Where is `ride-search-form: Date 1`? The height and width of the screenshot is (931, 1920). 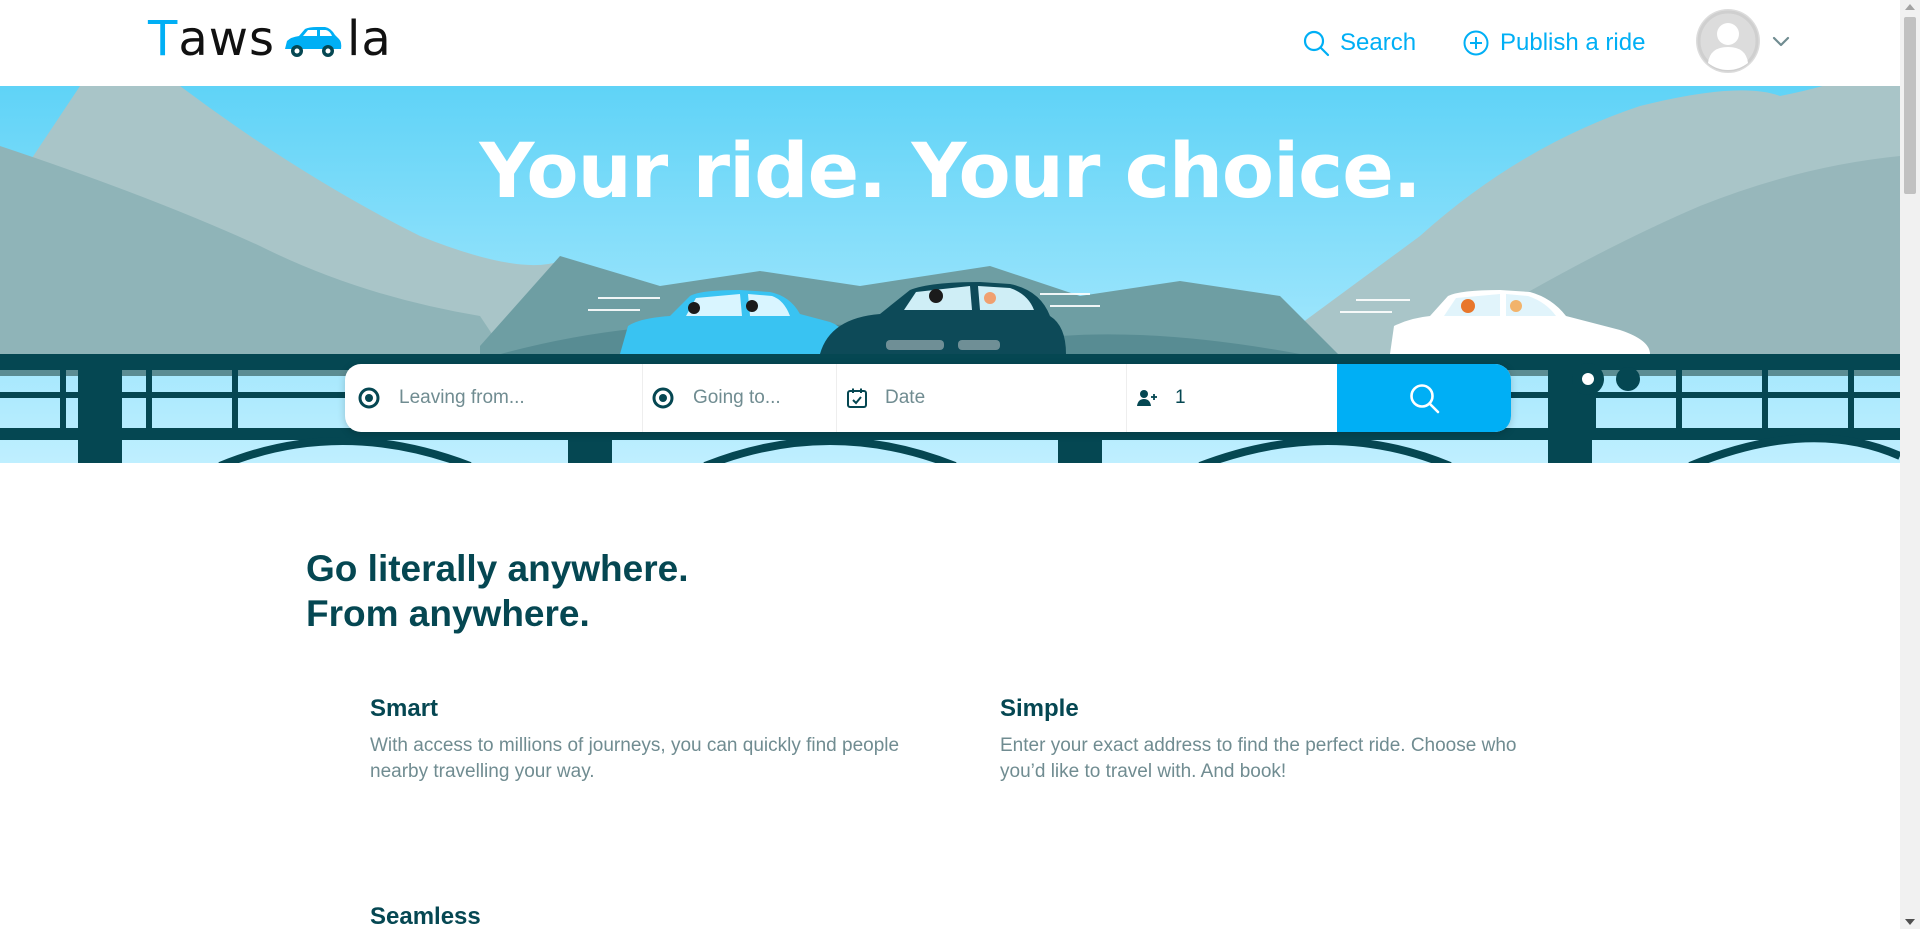
ride-search-form: Date 1 is located at coordinates (928, 398).